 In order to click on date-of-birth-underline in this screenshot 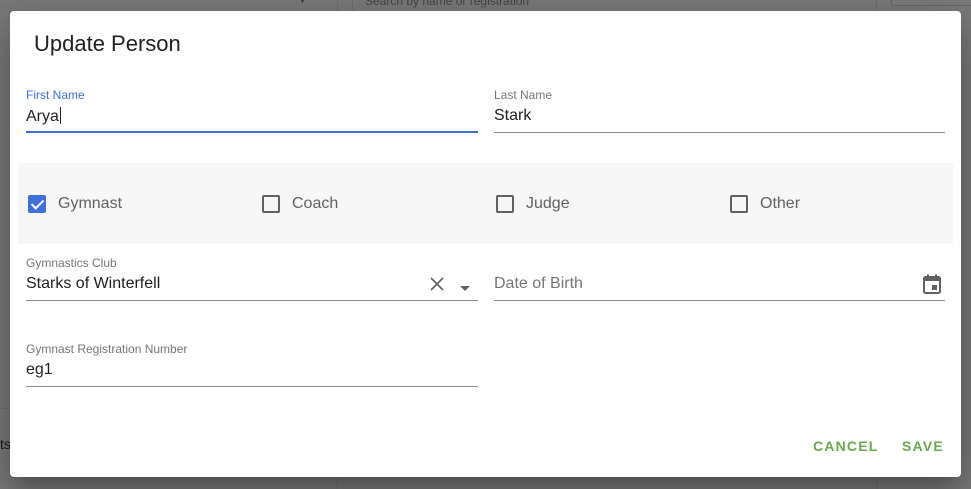, I will do `click(719, 300)`.